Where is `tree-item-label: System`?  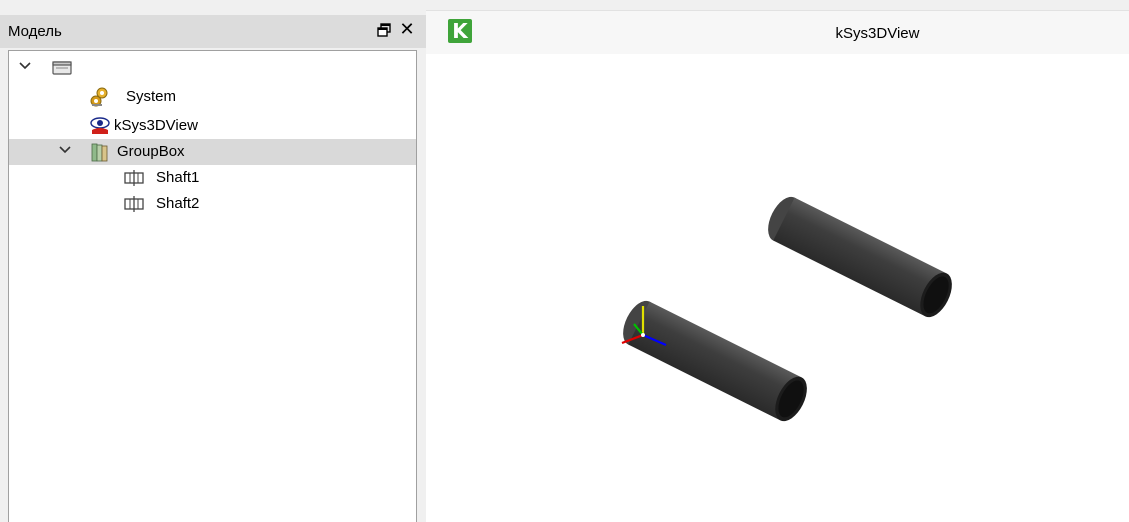 tree-item-label: System is located at coordinates (151, 96).